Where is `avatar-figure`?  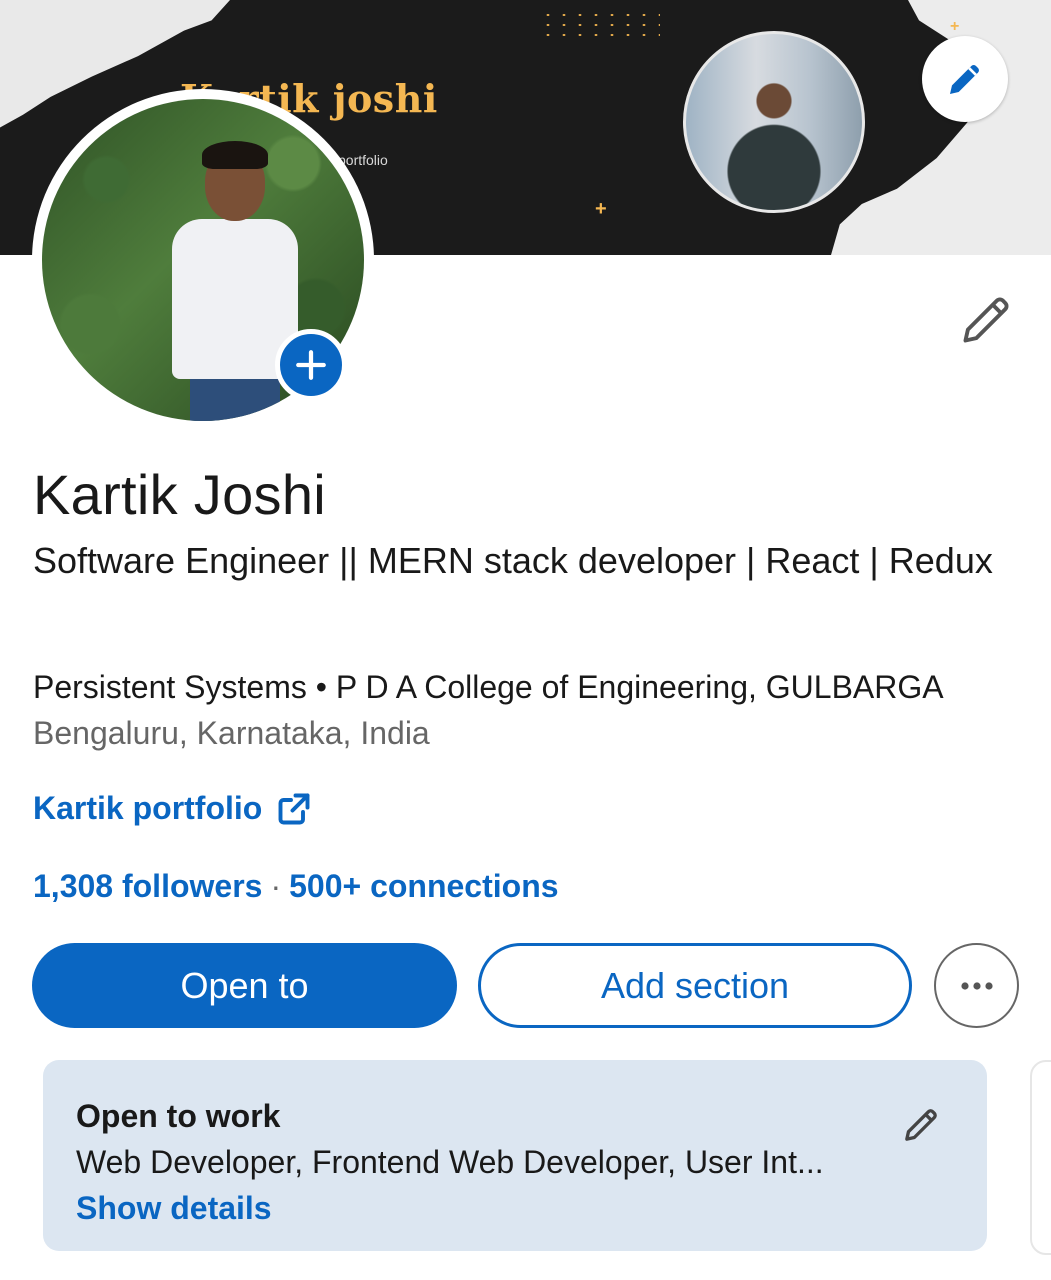
avatar-figure is located at coordinates (235, 155).